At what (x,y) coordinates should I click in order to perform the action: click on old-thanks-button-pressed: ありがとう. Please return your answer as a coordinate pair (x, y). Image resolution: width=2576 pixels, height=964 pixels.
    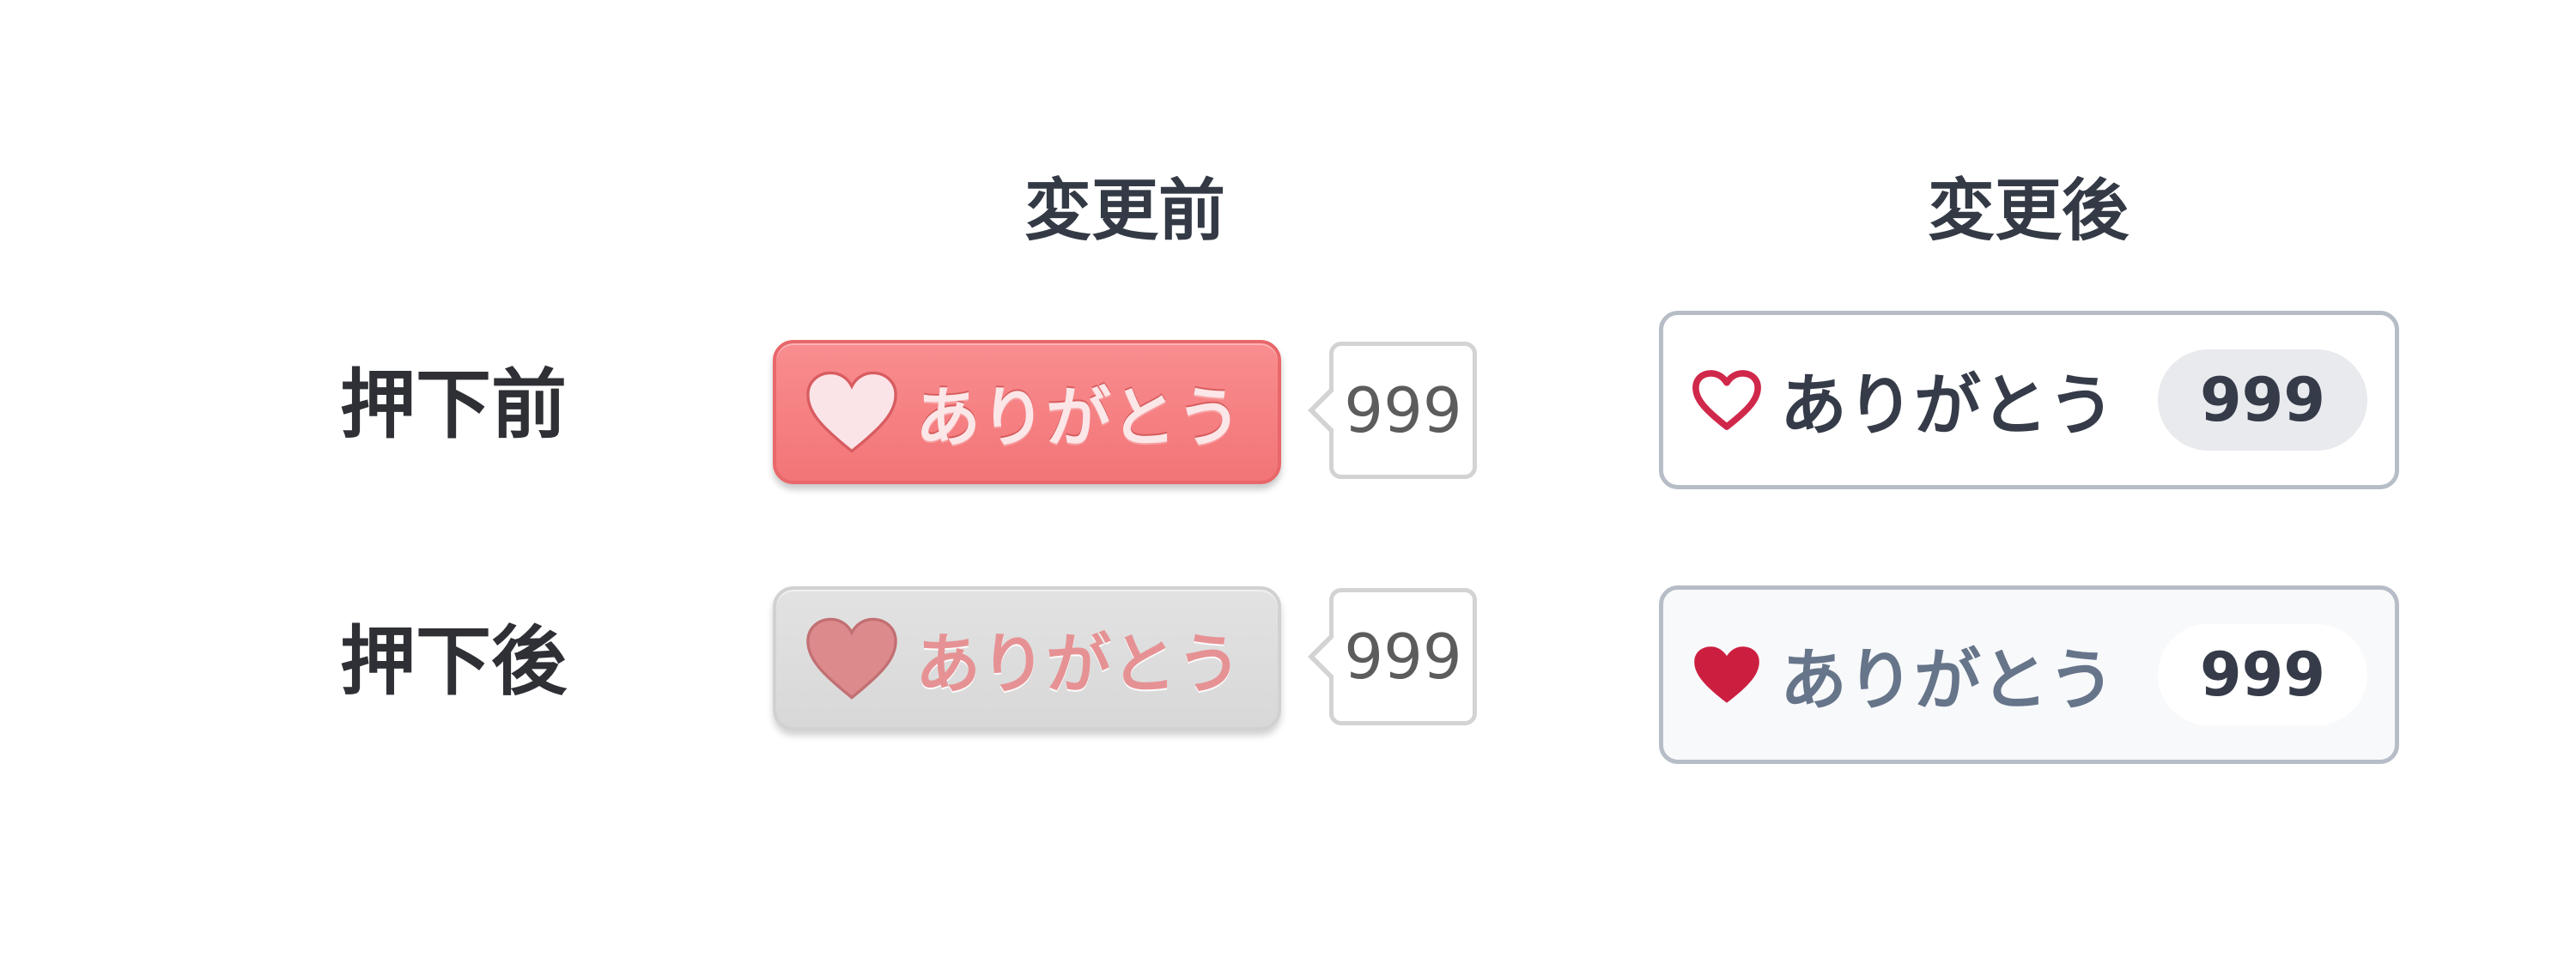
    Looking at the image, I should click on (1027, 658).